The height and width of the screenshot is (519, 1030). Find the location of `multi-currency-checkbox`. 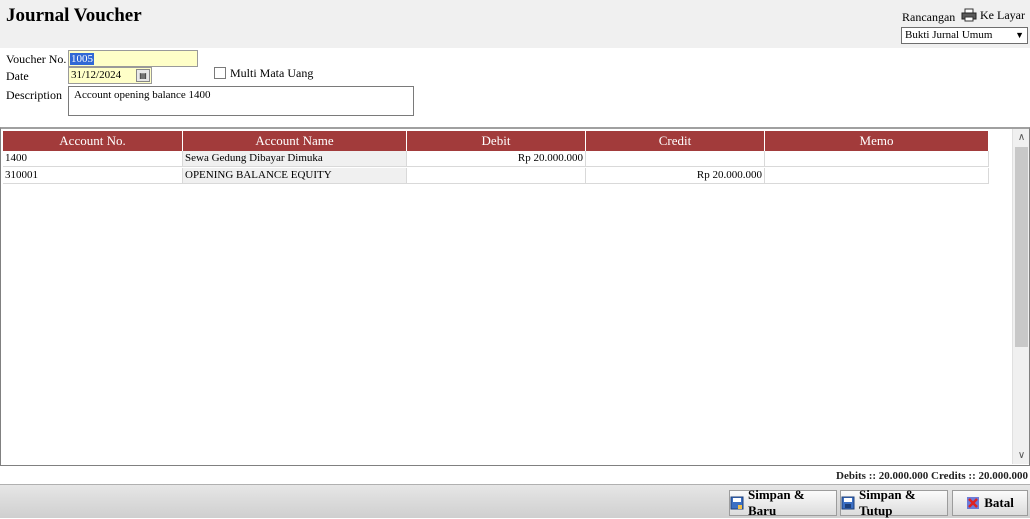

multi-currency-checkbox is located at coordinates (220, 73).